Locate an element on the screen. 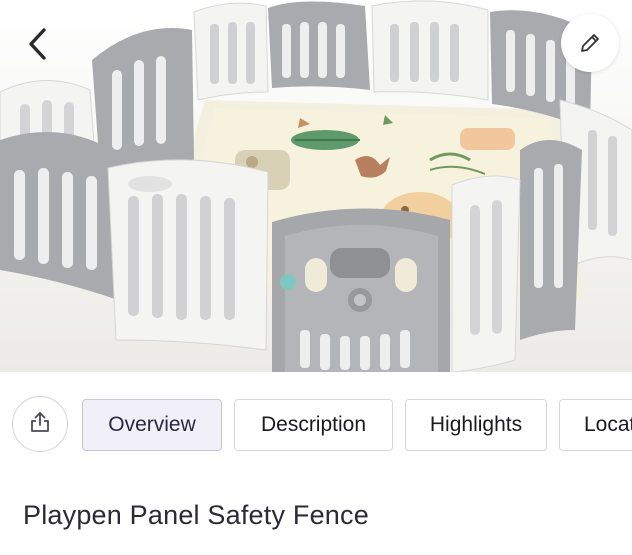 This screenshot has width=632, height=555. tab-highlights: Highlights is located at coordinates (476, 425).